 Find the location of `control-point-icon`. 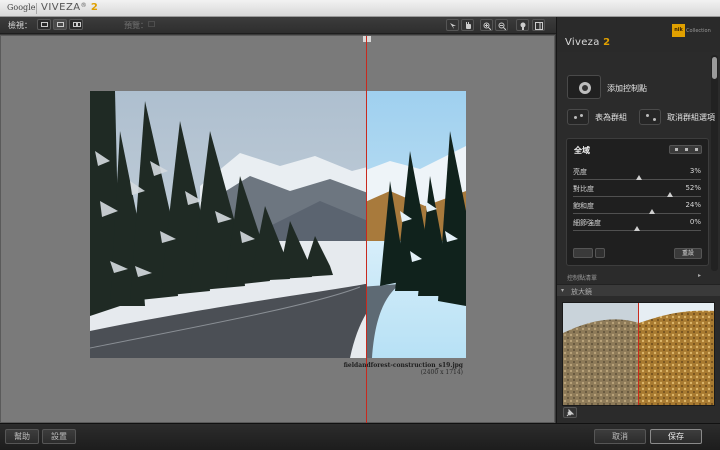

control-point-icon is located at coordinates (585, 88).